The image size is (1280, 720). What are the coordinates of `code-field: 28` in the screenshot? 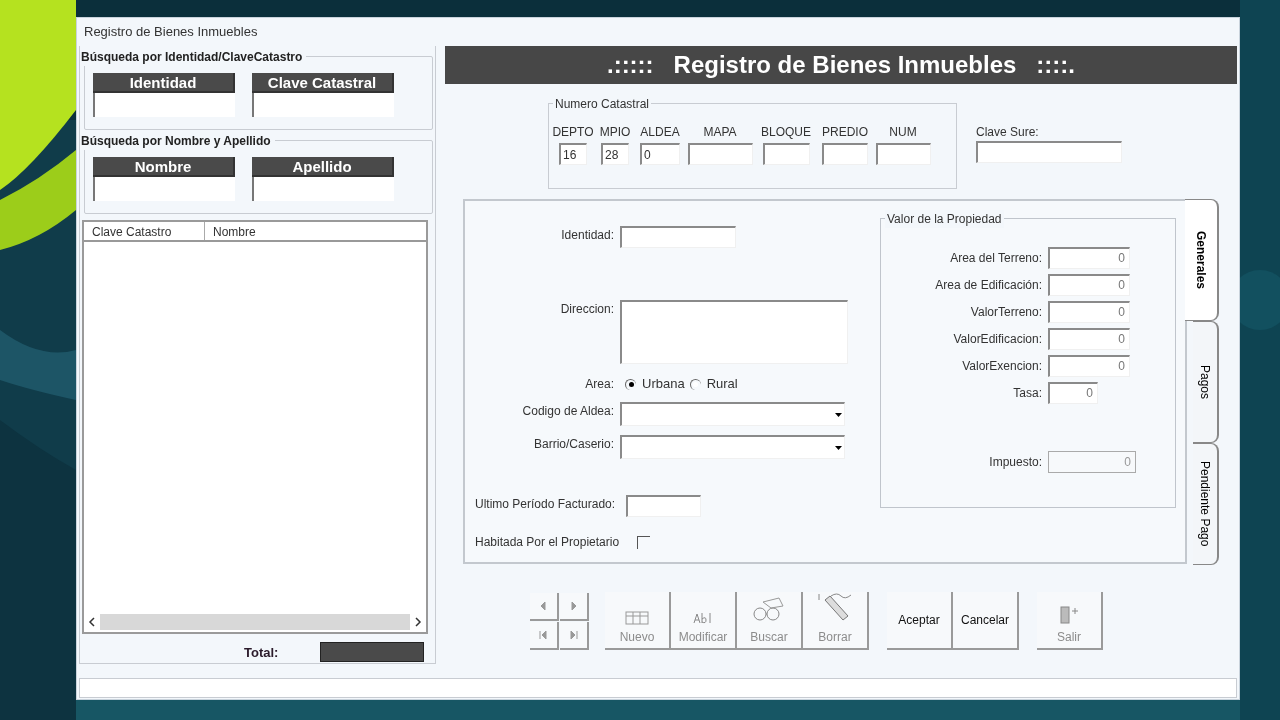 It's located at (615, 154).